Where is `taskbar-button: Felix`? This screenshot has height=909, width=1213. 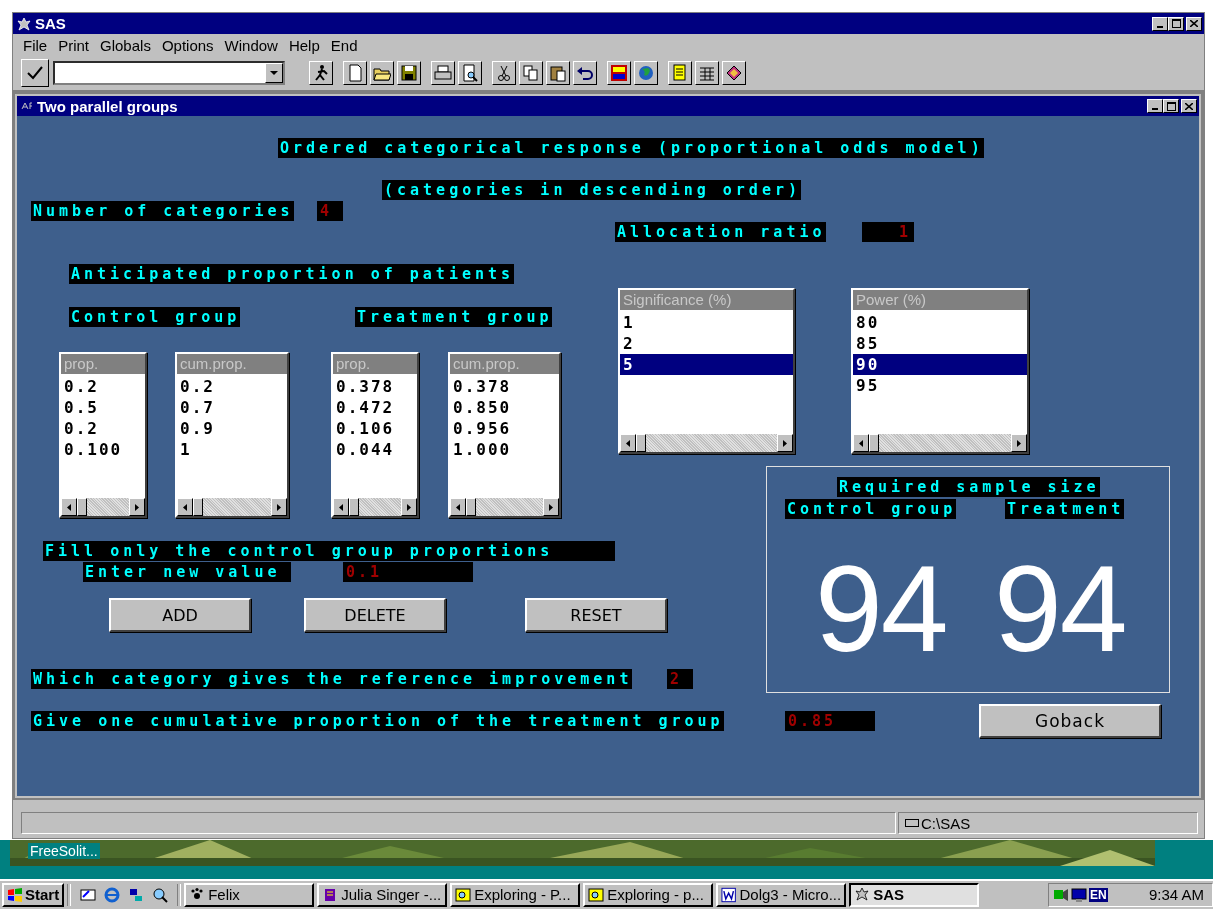 taskbar-button: Felix is located at coordinates (249, 894).